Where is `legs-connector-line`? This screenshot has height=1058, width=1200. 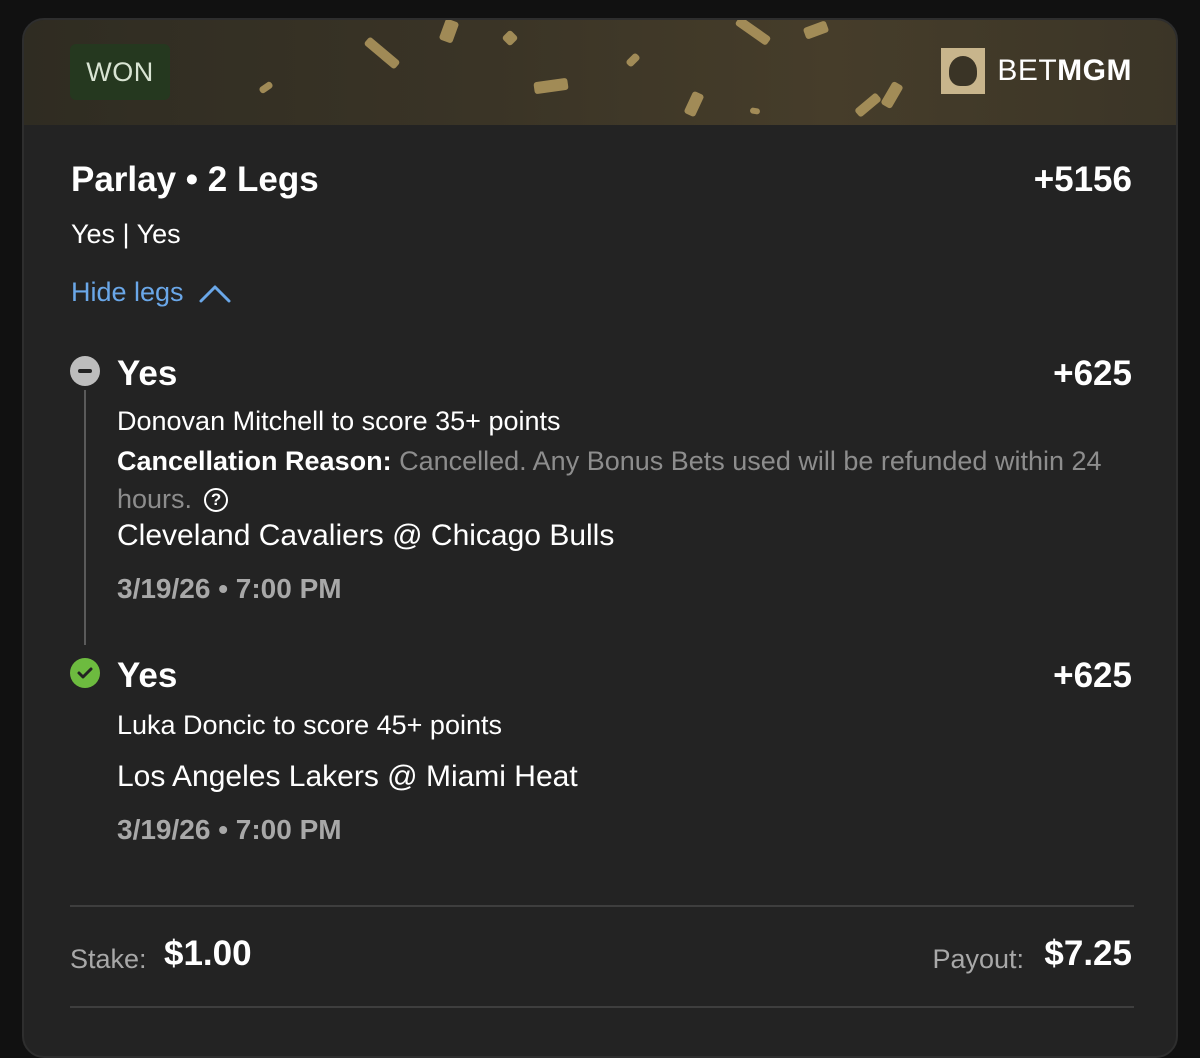 legs-connector-line is located at coordinates (85, 517).